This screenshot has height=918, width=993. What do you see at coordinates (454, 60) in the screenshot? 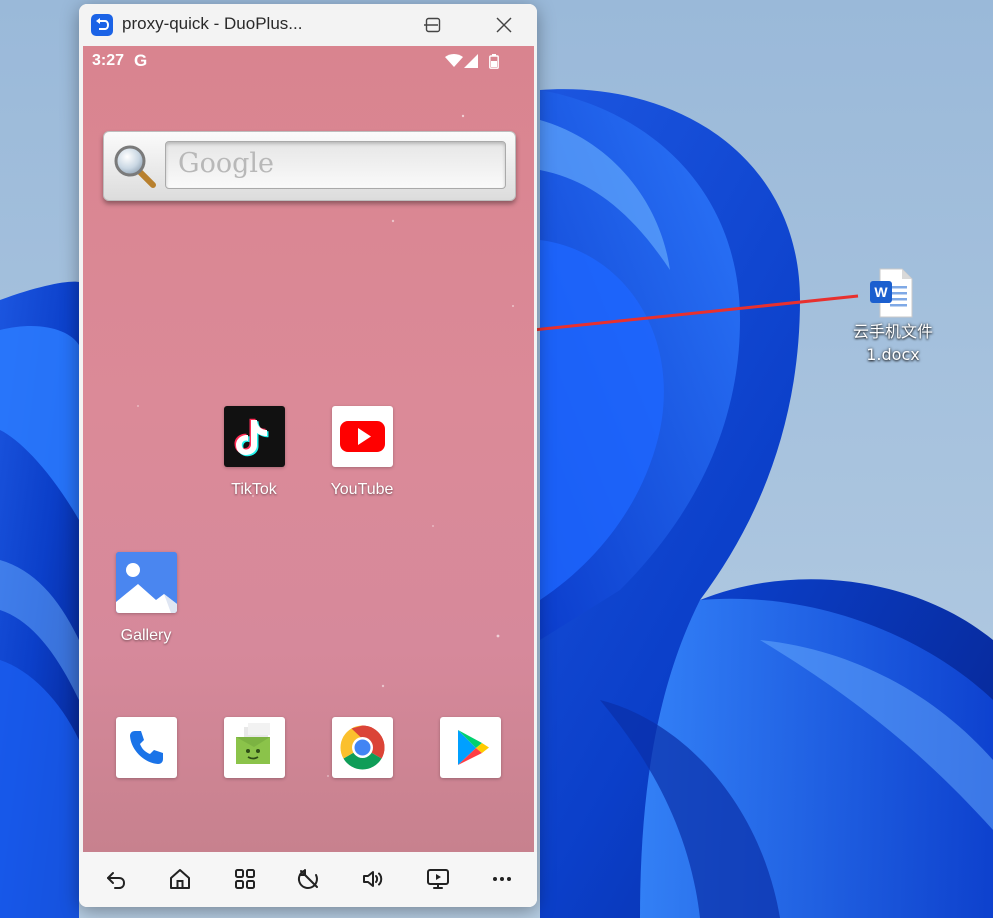
I see `wifi-icon` at bounding box center [454, 60].